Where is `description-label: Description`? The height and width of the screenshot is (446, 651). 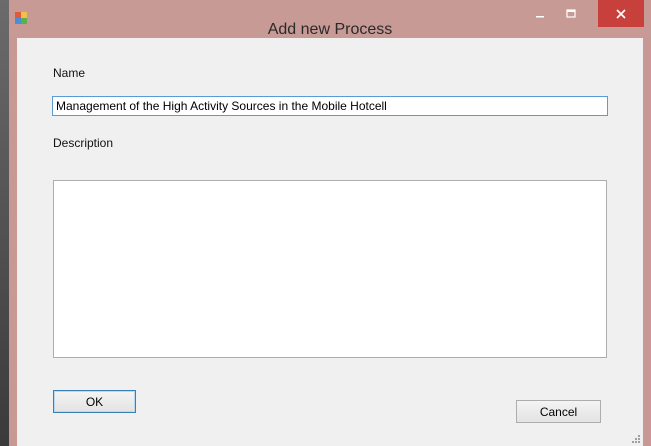
description-label: Description is located at coordinates (83, 143).